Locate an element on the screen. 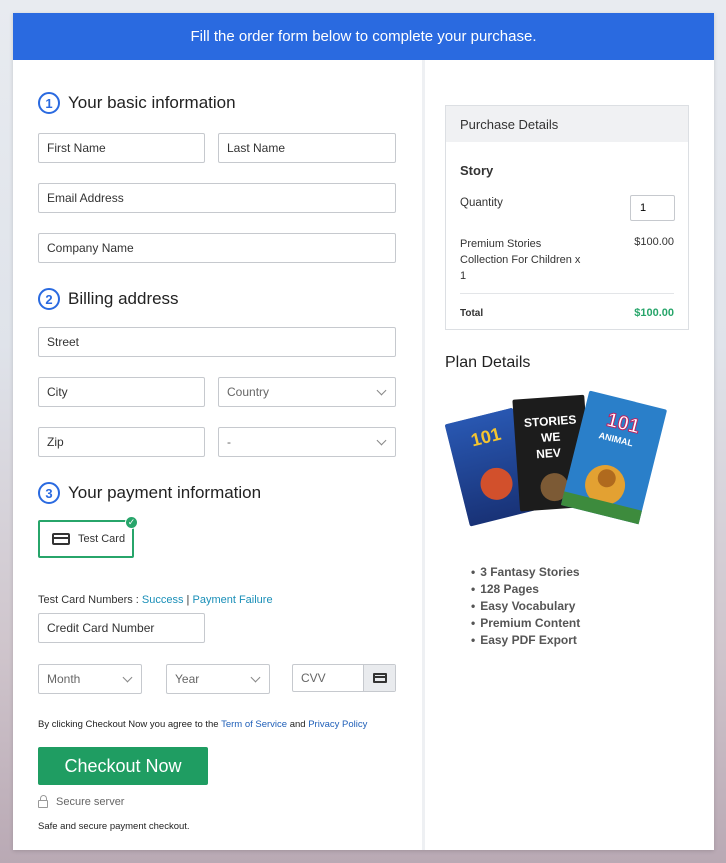 The image size is (726, 863). section-billing-title: 2 Billing address is located at coordinates (108, 299).